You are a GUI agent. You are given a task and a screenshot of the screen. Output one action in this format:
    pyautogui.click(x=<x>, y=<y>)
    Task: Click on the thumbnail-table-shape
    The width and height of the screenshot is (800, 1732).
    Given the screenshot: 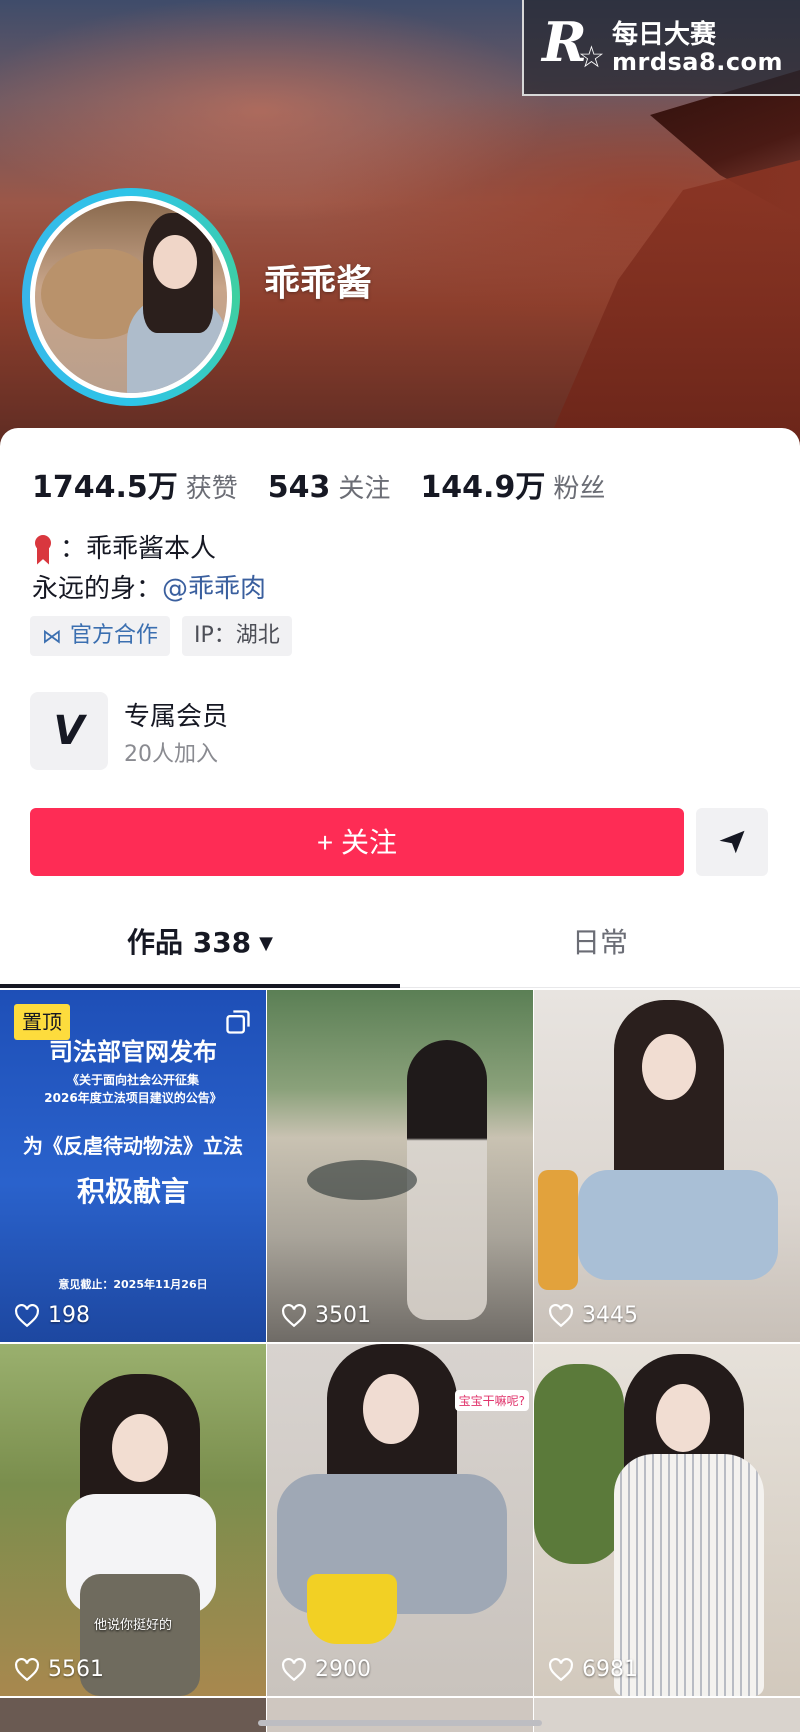 What is the action you would take?
    pyautogui.click(x=362, y=1180)
    